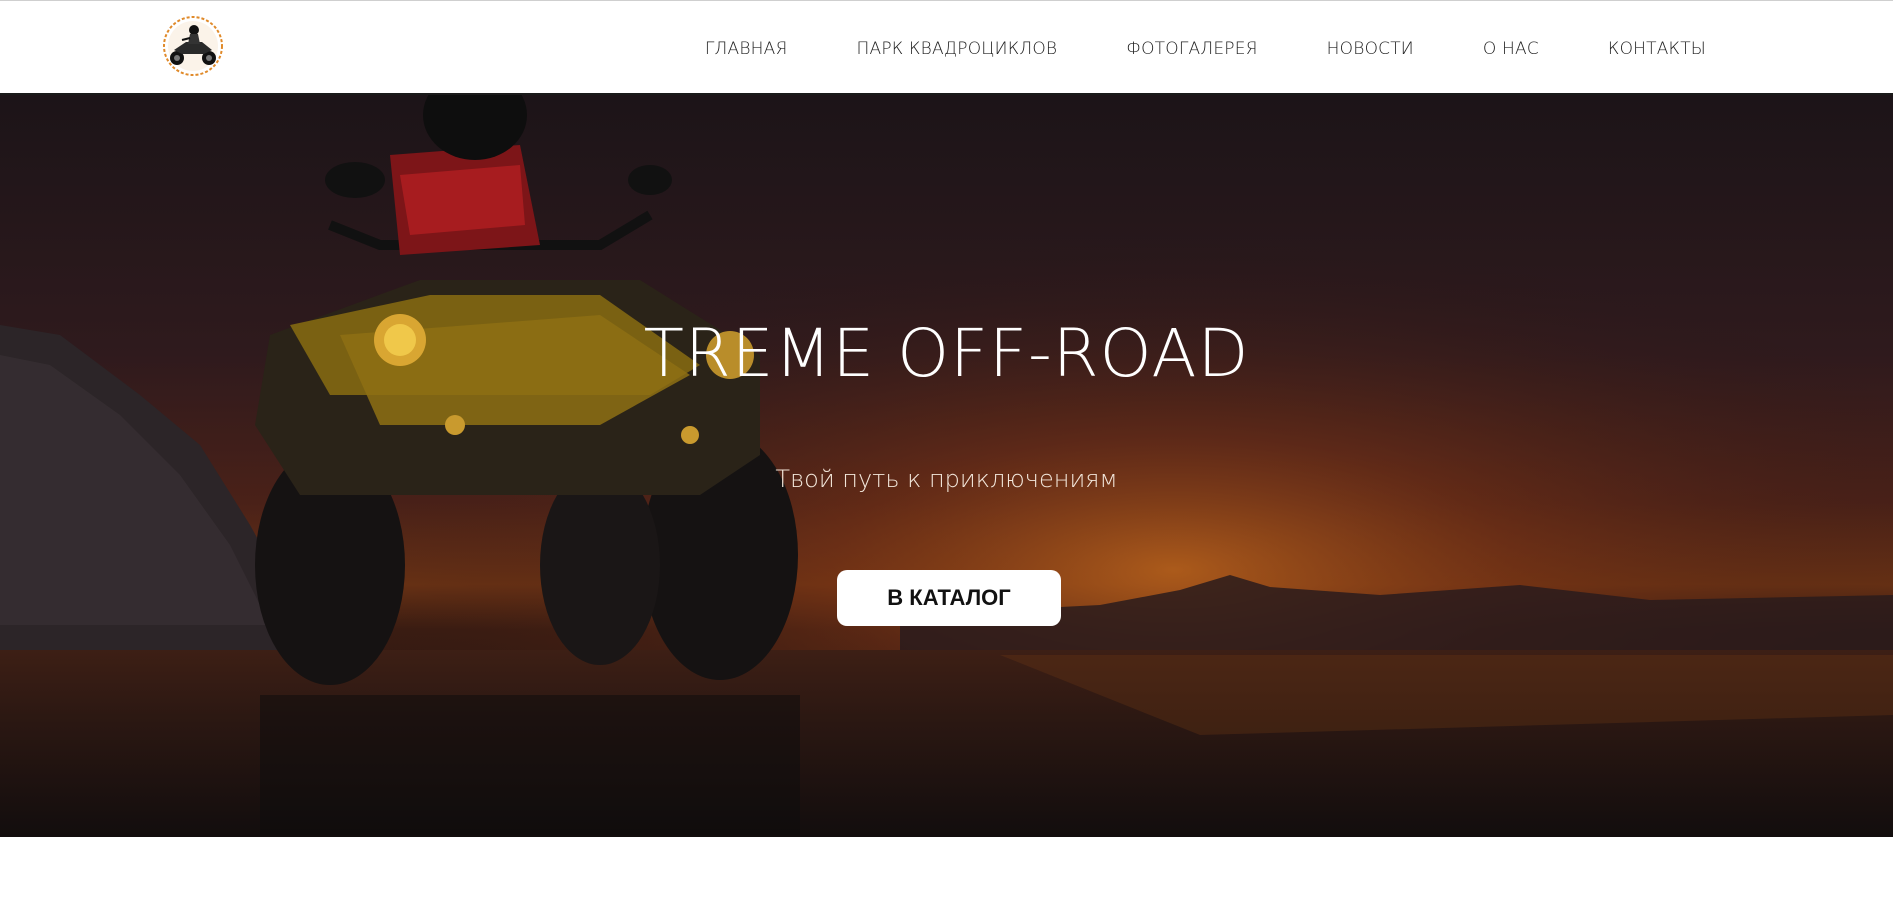  Describe the element at coordinates (946, 479) in the screenshot. I see `hero-subtitle: Твой путь к приключениям` at that location.